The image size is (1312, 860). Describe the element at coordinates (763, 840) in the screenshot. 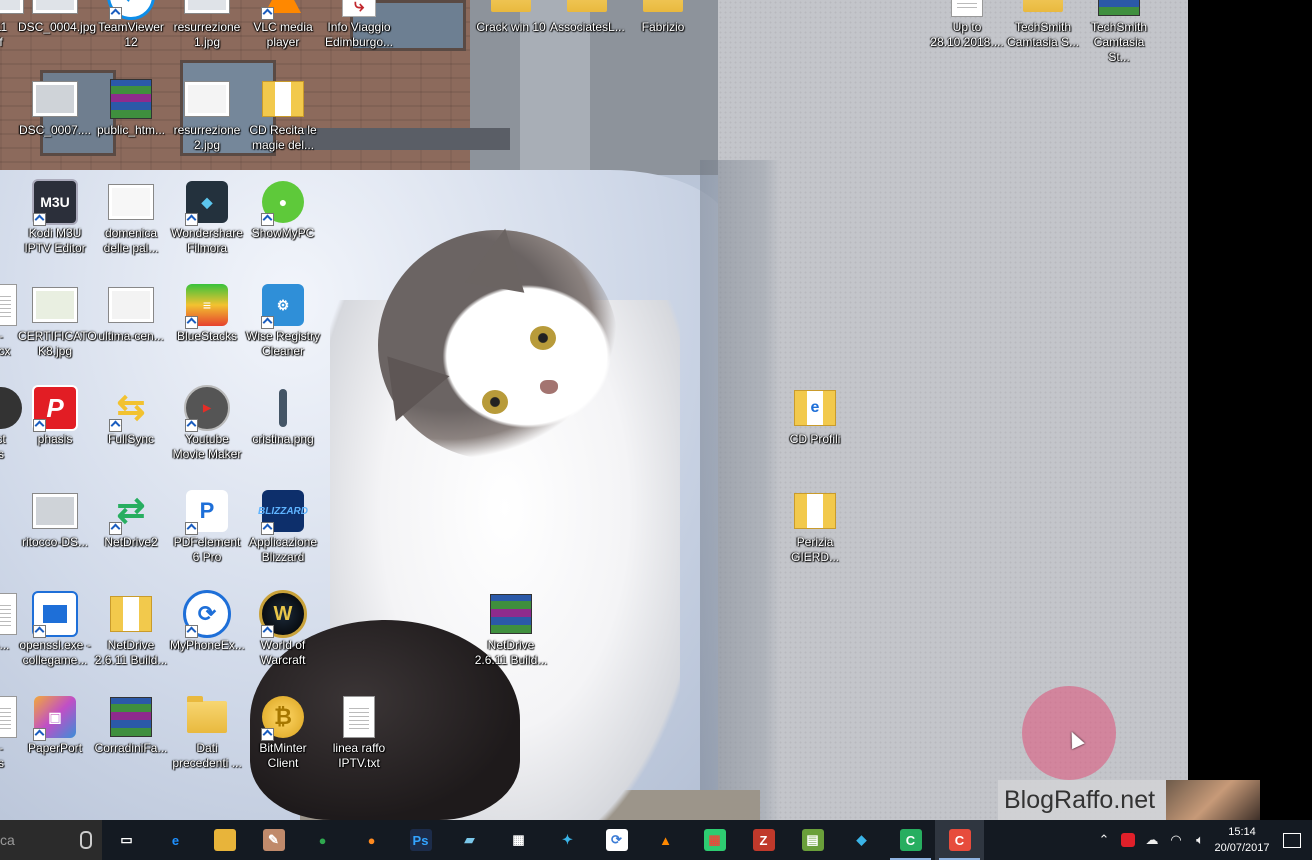

I see `taskbar-filezilla-button: Z` at that location.